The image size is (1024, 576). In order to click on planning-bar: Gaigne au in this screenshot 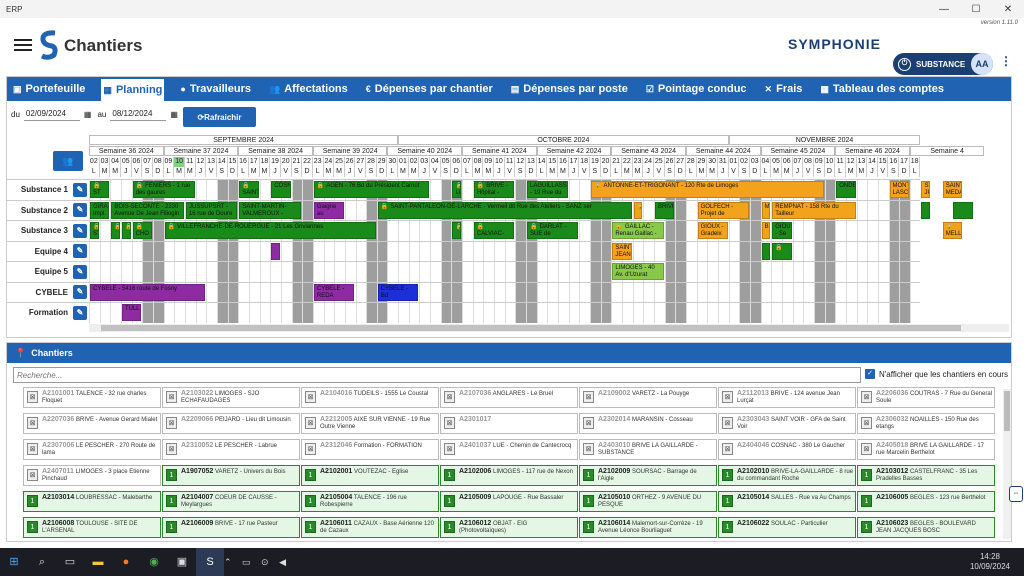, I will do `click(328, 210)`.